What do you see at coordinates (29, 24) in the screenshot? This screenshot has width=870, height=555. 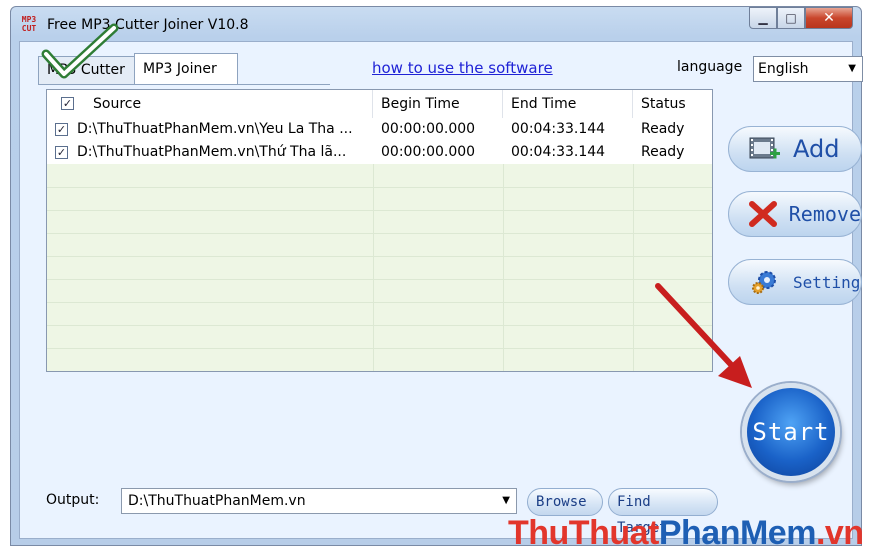 I see `mp3-cut-app-icon: MP3 CUT` at bounding box center [29, 24].